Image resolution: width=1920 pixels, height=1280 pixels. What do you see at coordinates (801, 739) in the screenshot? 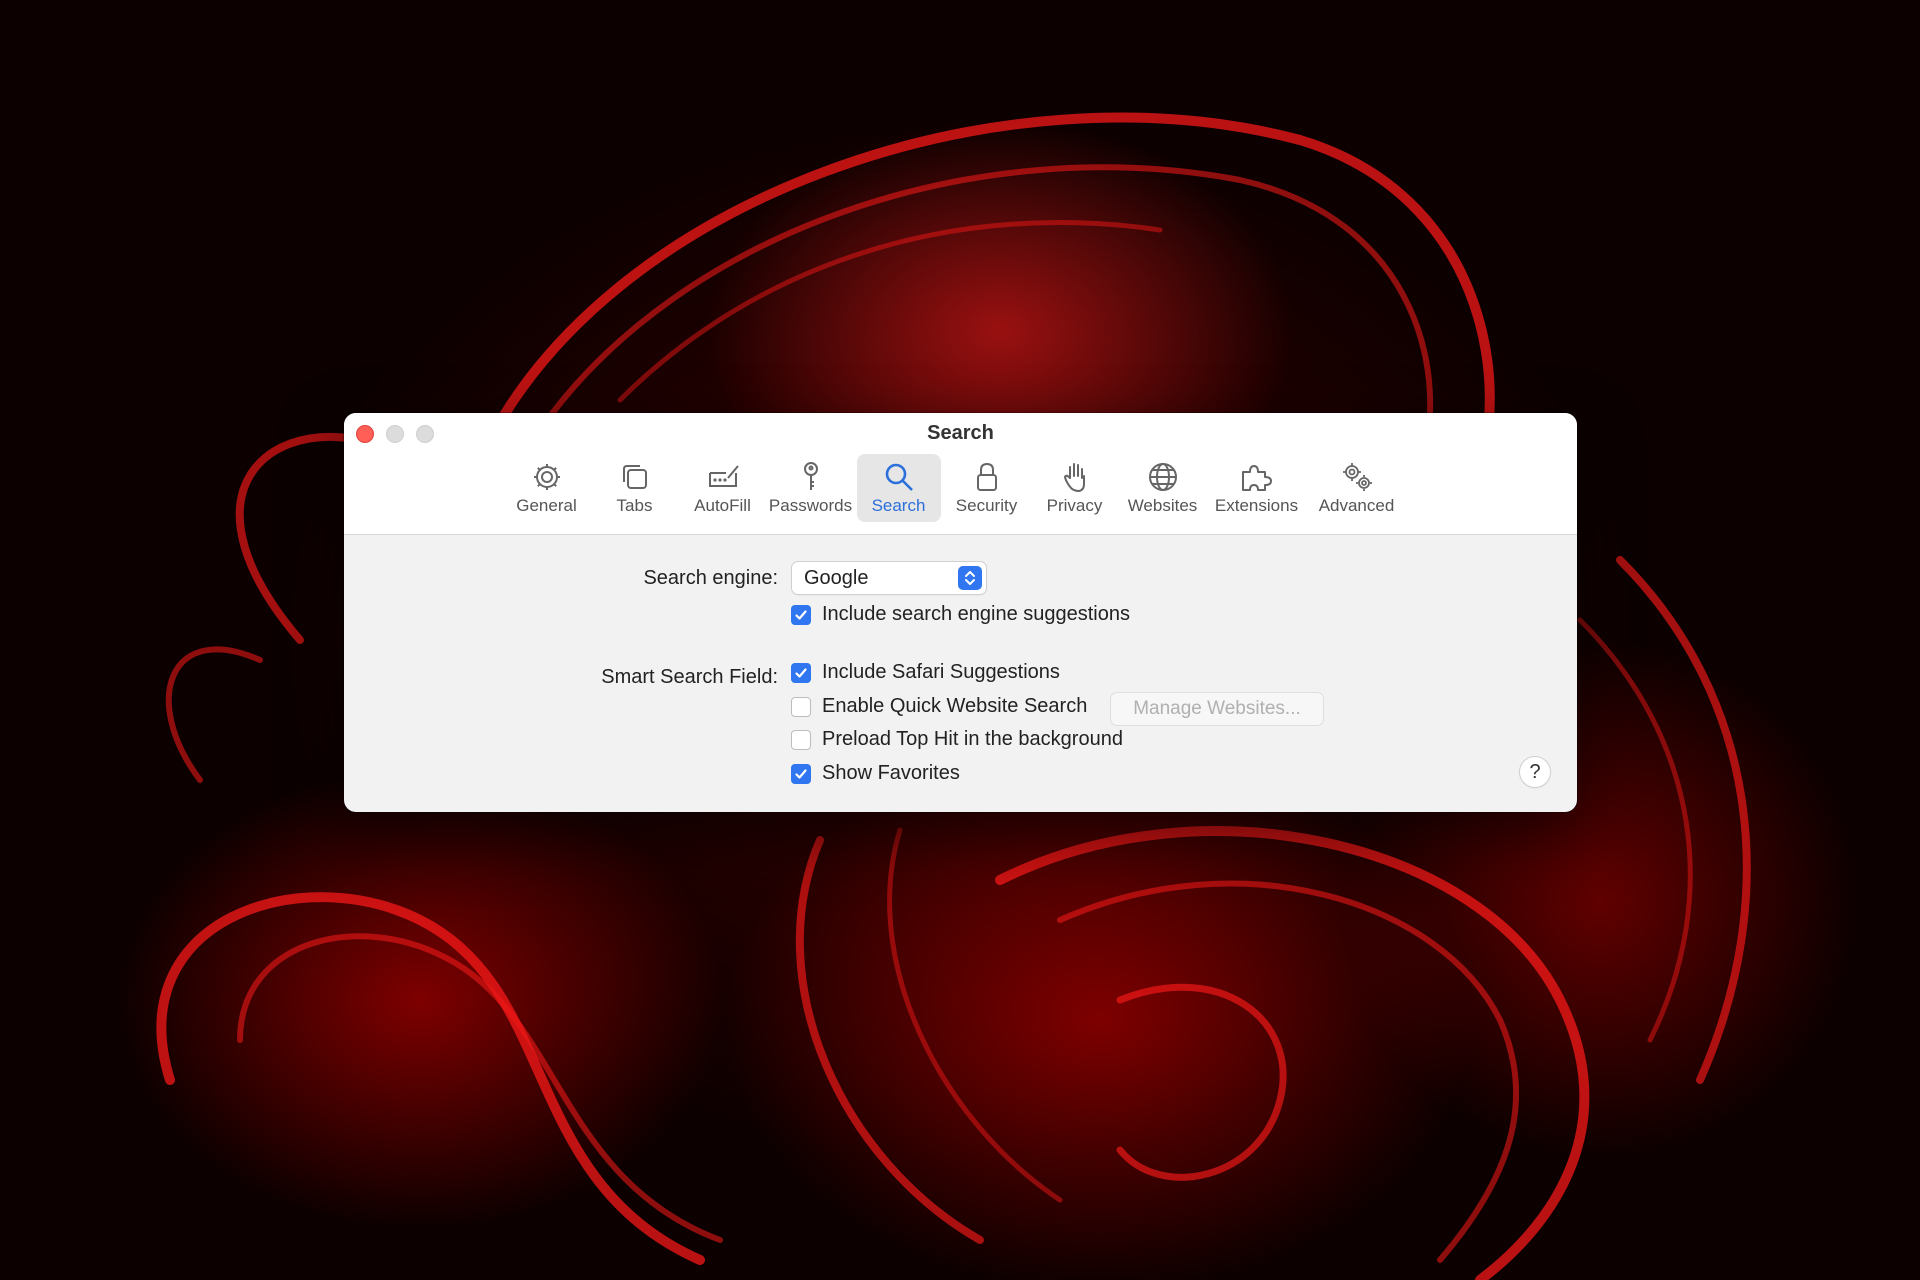
I see `preload-top-hit-checkbox` at bounding box center [801, 739].